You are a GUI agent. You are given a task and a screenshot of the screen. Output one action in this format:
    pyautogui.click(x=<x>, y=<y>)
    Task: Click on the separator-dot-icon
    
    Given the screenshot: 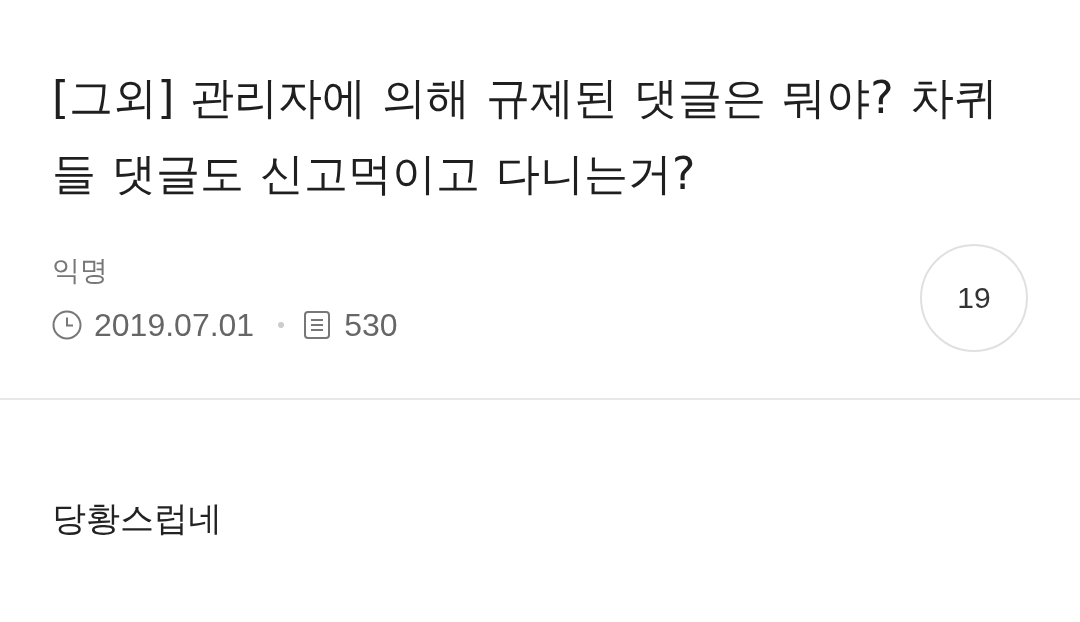 What is the action you would take?
    pyautogui.click(x=281, y=325)
    